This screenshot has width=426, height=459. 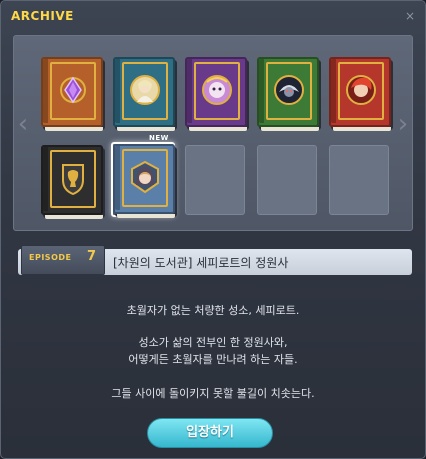 I want to click on description-line: 그들 사이에 돌이키지 못할 불길이 치솟는다., so click(x=213, y=393).